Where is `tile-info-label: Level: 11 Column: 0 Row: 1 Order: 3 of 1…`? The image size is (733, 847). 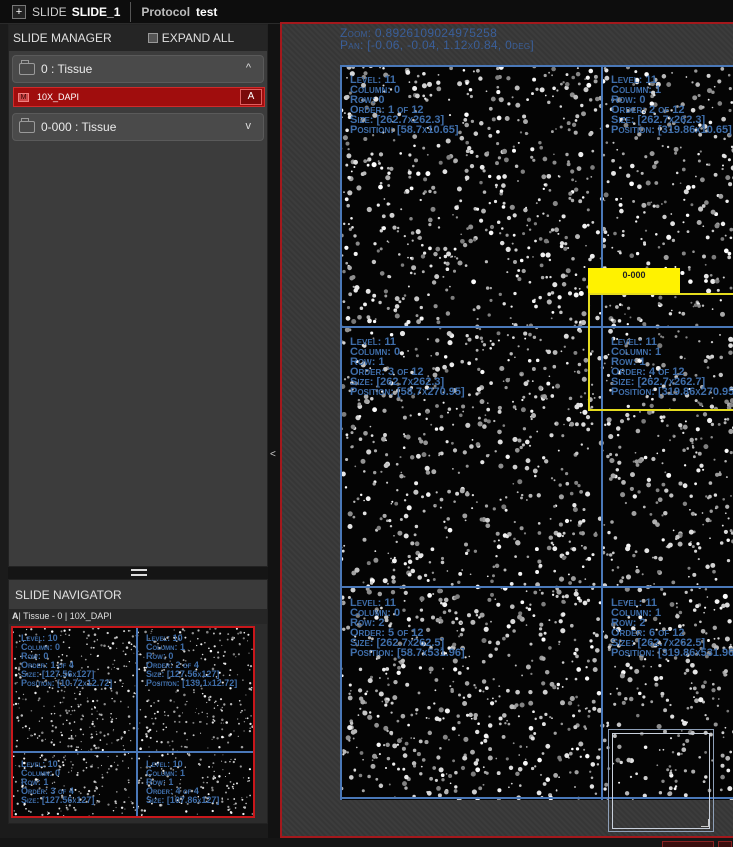 tile-info-label: Level: 11 Column: 0 Row: 1 Order: 3 of 1… is located at coordinates (407, 367).